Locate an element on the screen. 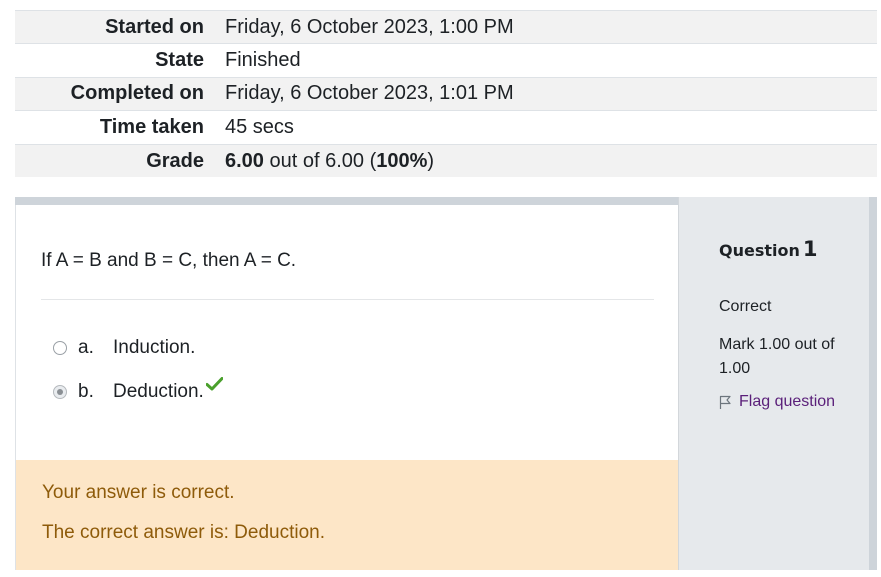 The width and height of the screenshot is (881, 577). grade-out-of: out of 6.00 ( is located at coordinates (320, 160).